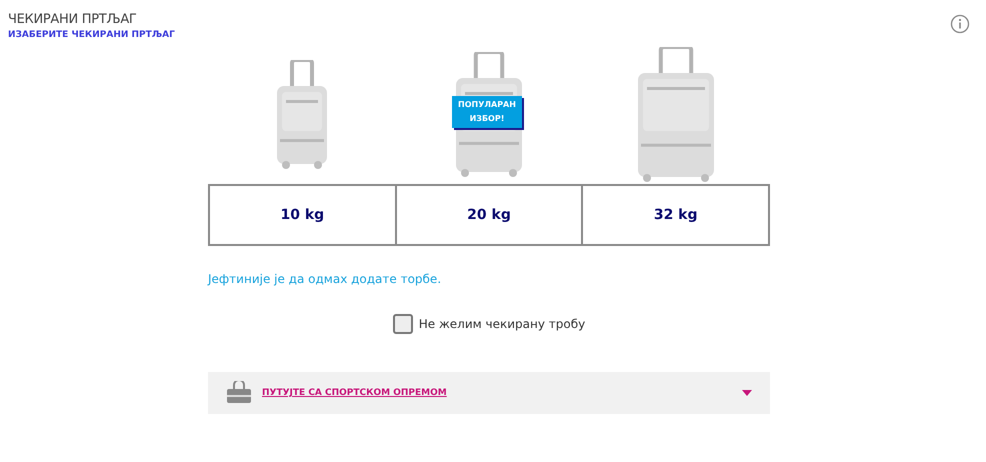 This screenshot has width=986, height=462. I want to click on checkbox-label: Не желим чекирану тробу, so click(502, 324).